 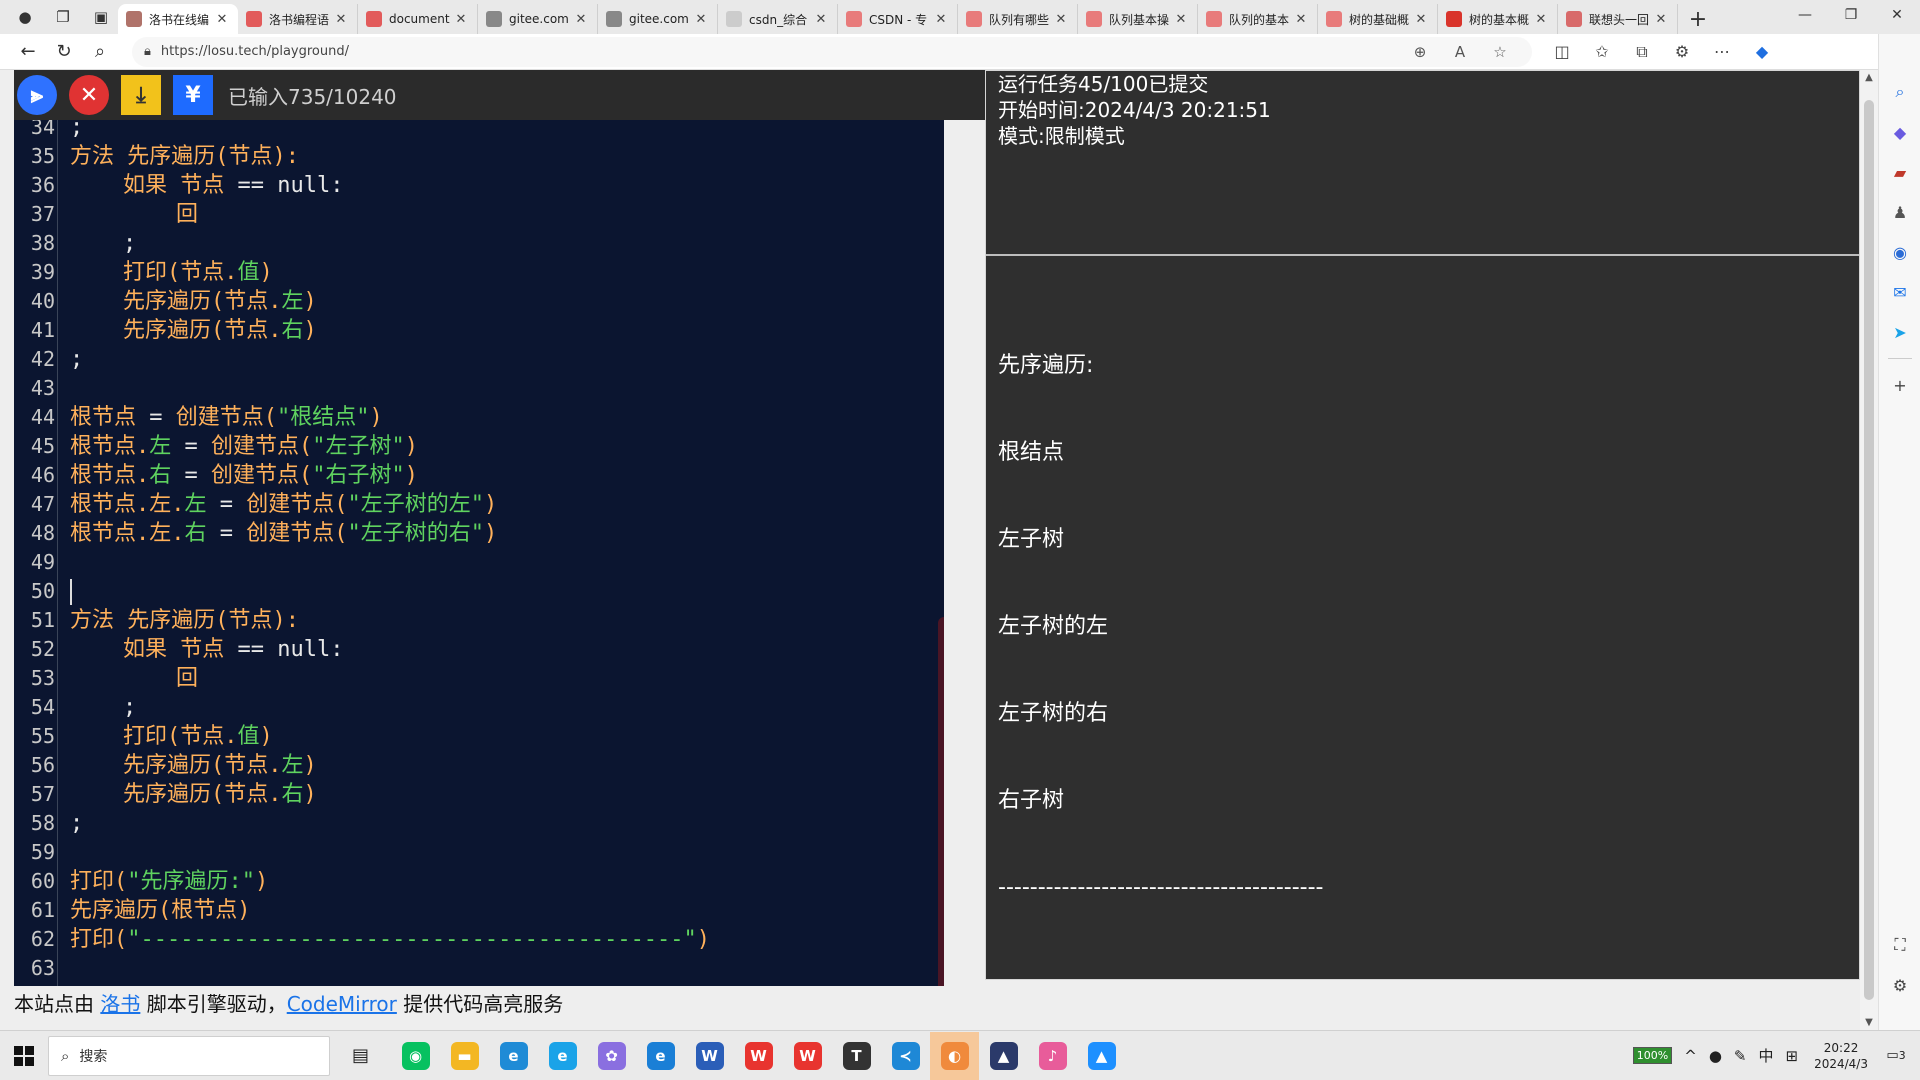 What do you see at coordinates (1899, 92) in the screenshot?
I see `sidebar-search-icon: ⌕` at bounding box center [1899, 92].